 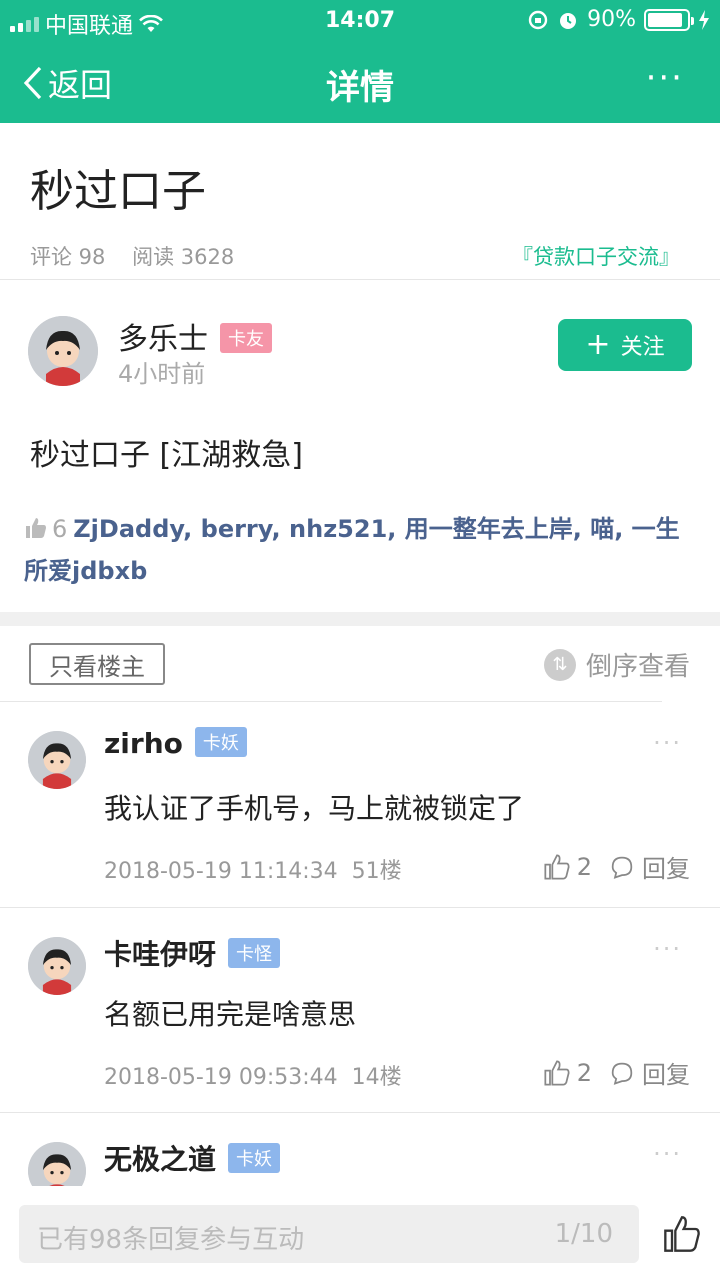 I want to click on section-gap, so click(x=360, y=619).